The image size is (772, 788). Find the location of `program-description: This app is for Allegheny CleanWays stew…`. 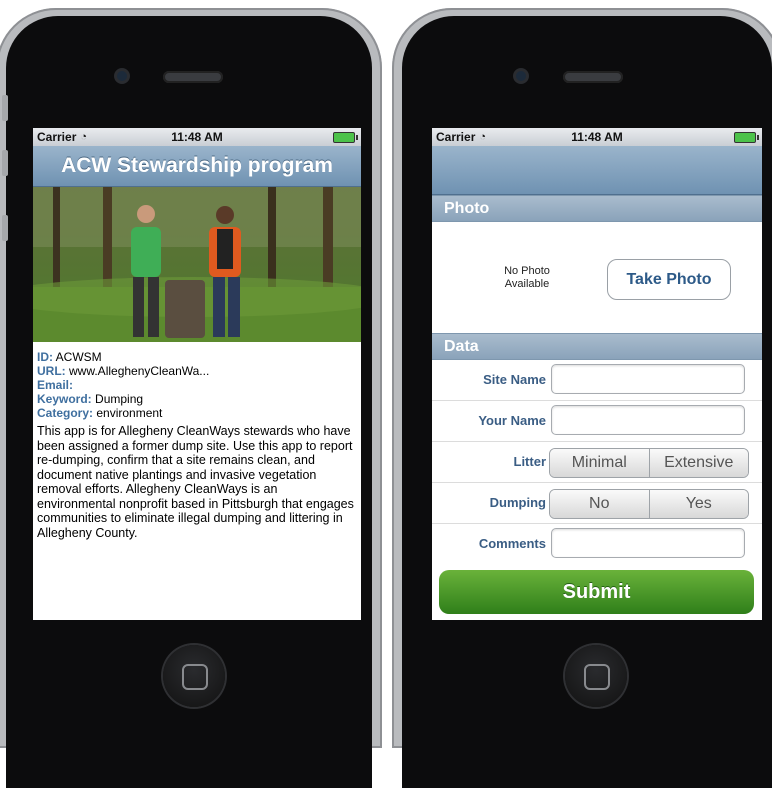

program-description: This app is for Allegheny CleanWays stew… is located at coordinates (195, 482).